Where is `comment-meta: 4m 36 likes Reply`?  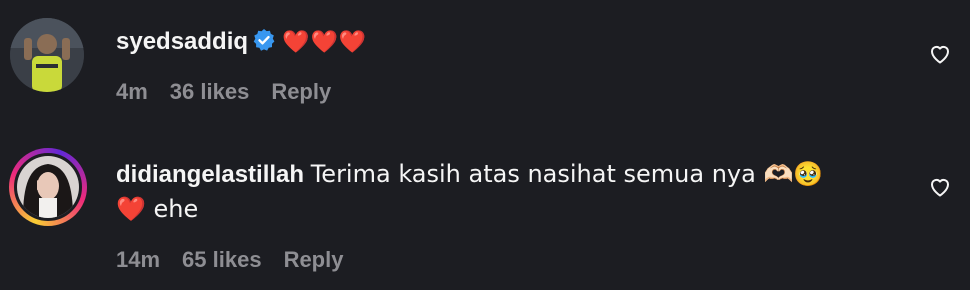 comment-meta: 4m 36 likes Reply is located at coordinates (234, 92).